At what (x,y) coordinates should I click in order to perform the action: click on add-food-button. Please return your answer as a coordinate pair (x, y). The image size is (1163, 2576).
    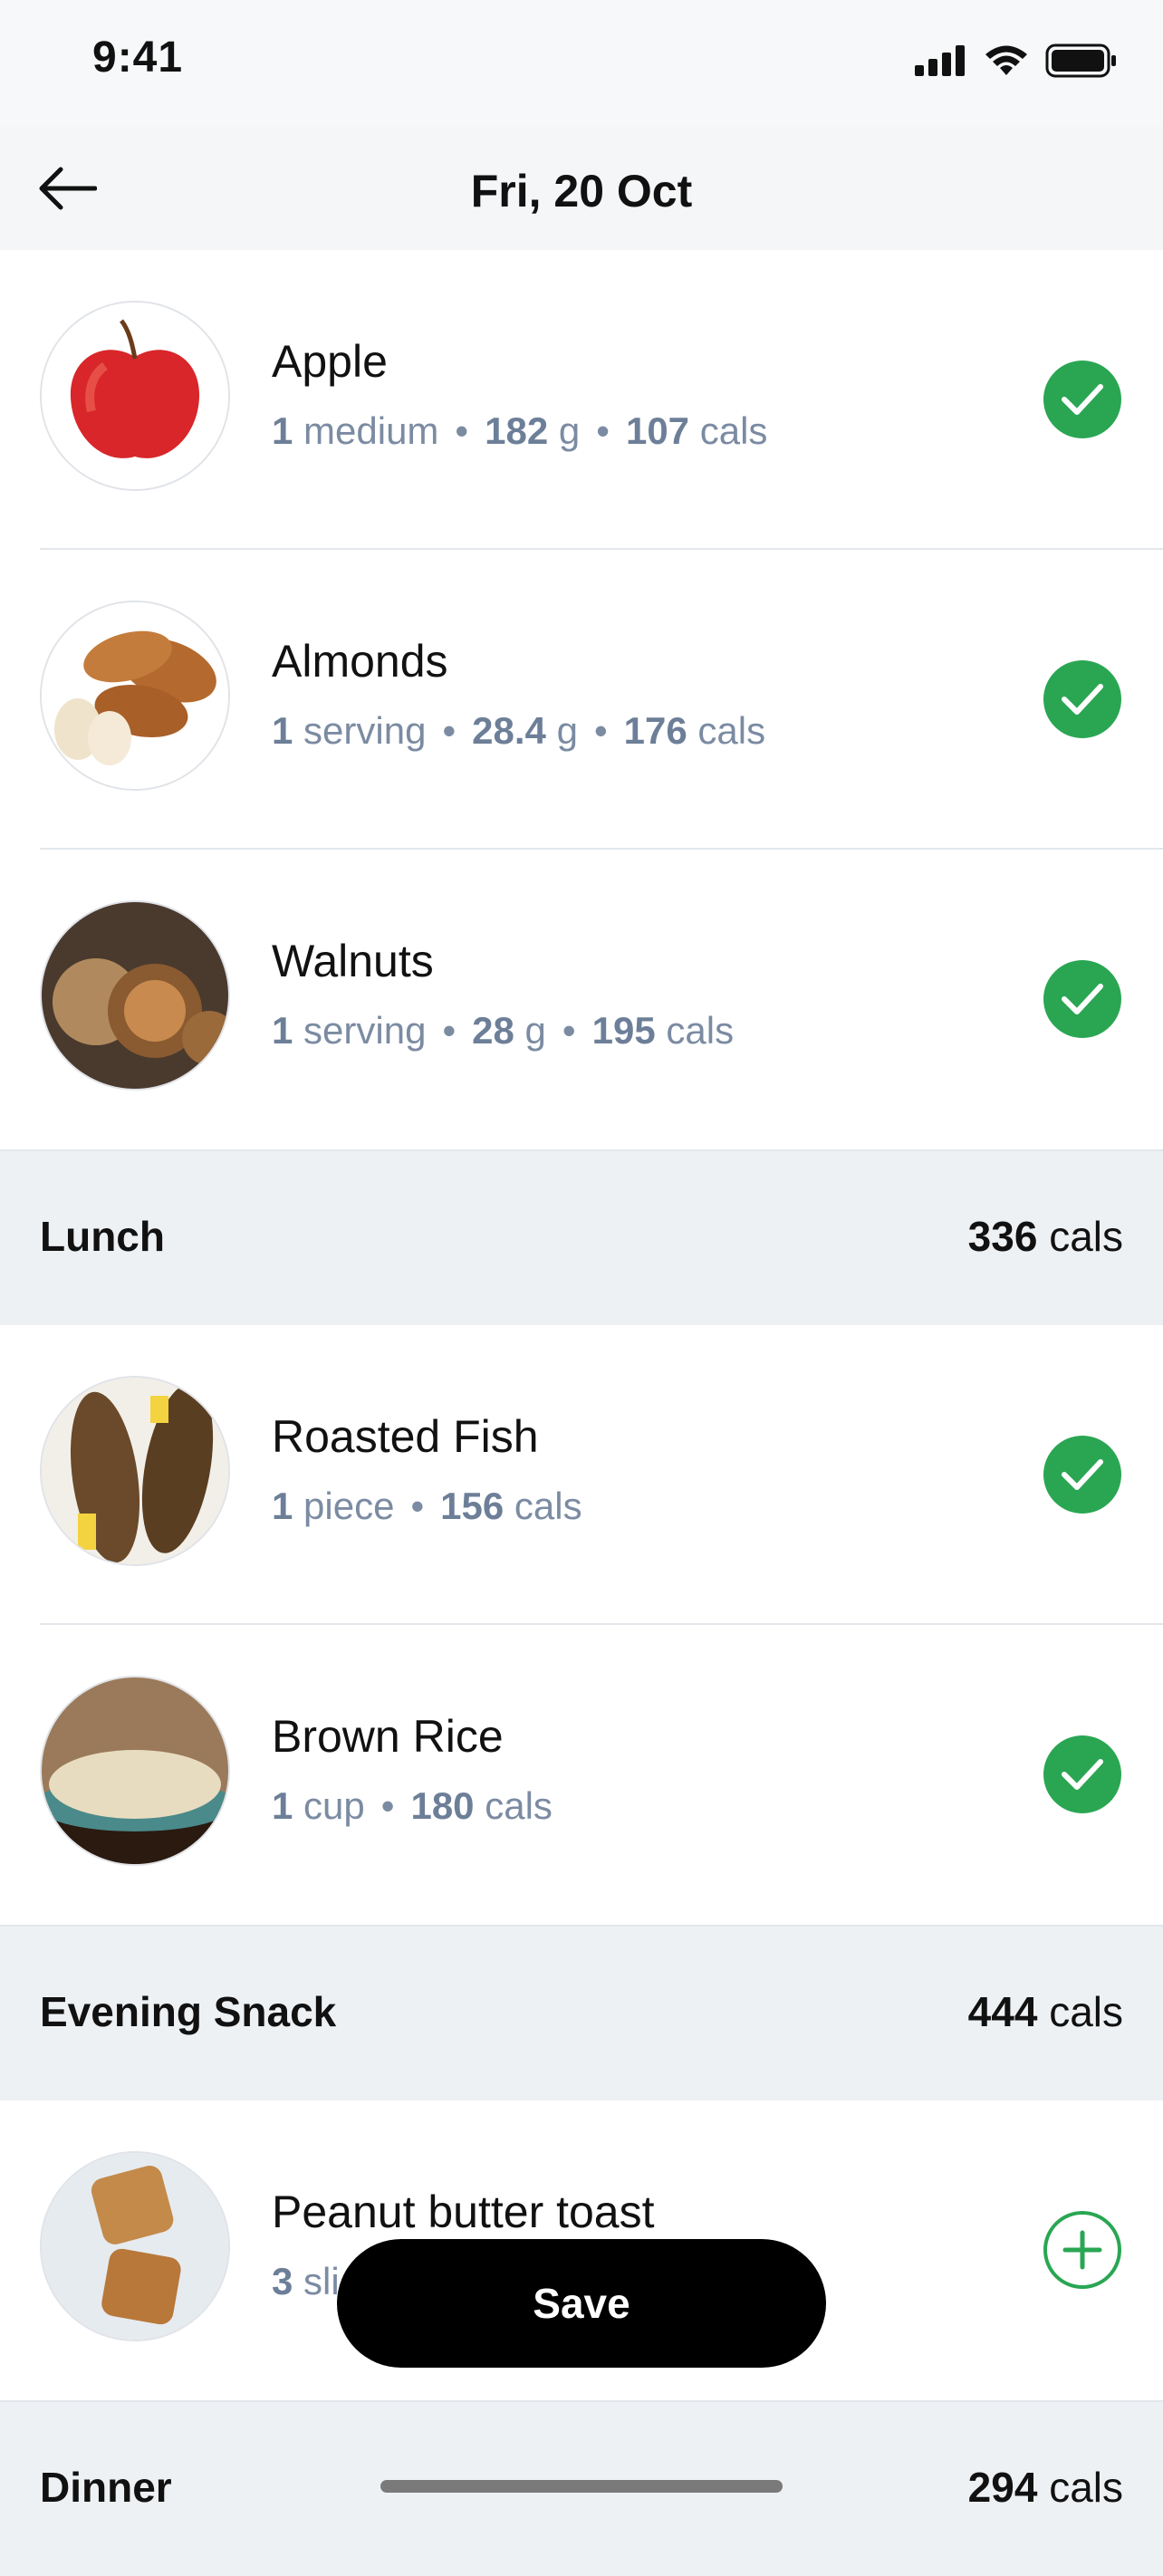
    Looking at the image, I should click on (1082, 2250).